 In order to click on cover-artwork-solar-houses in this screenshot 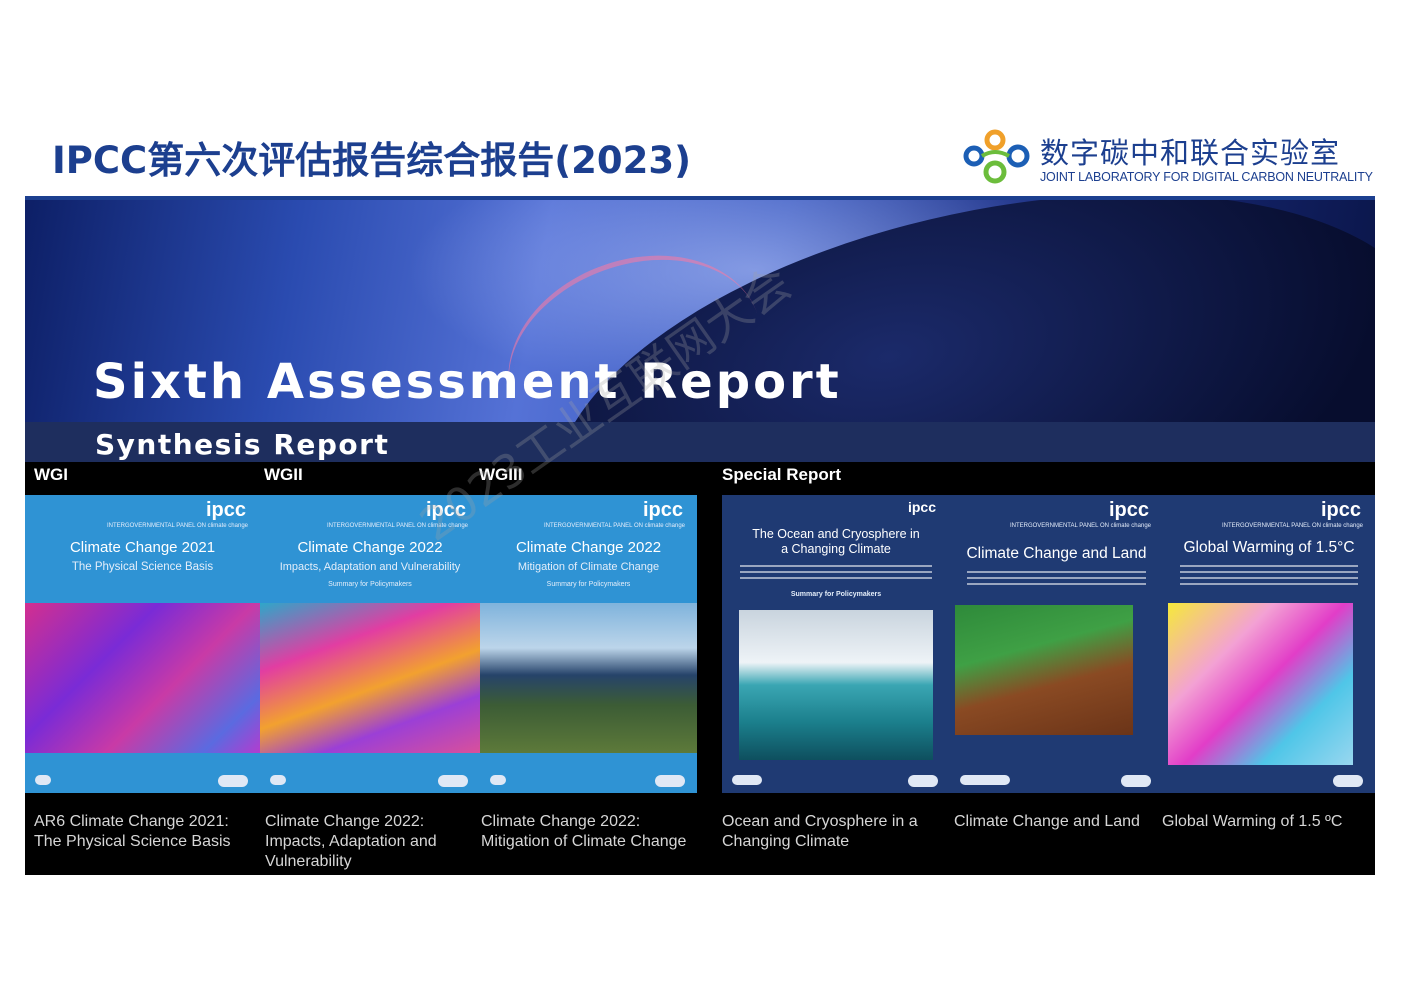, I will do `click(588, 678)`.